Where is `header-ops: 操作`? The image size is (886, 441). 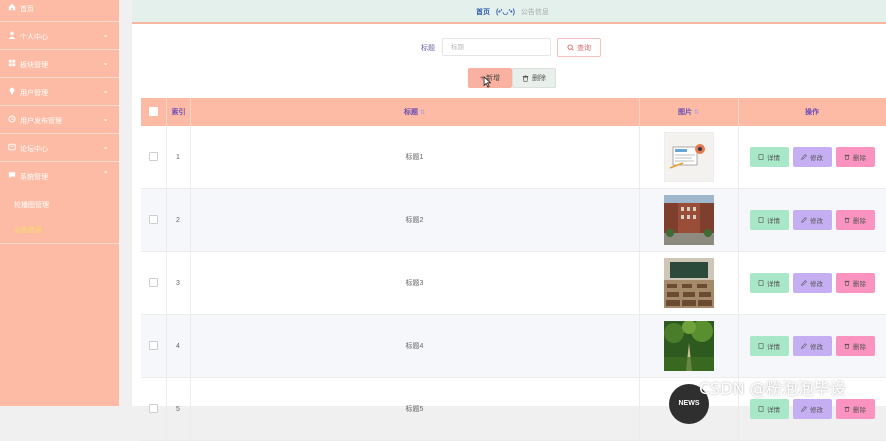
header-ops: 操作 is located at coordinates (812, 112).